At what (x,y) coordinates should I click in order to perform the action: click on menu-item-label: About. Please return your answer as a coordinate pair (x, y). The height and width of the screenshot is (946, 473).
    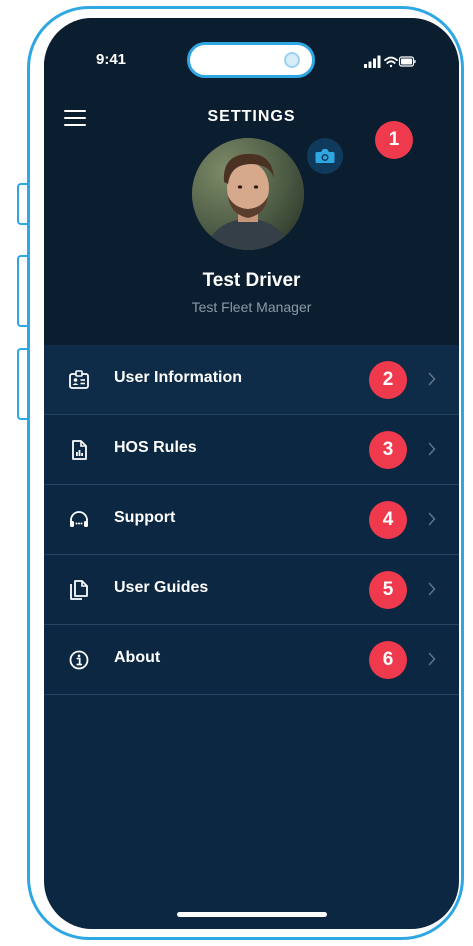
    Looking at the image, I should click on (137, 657).